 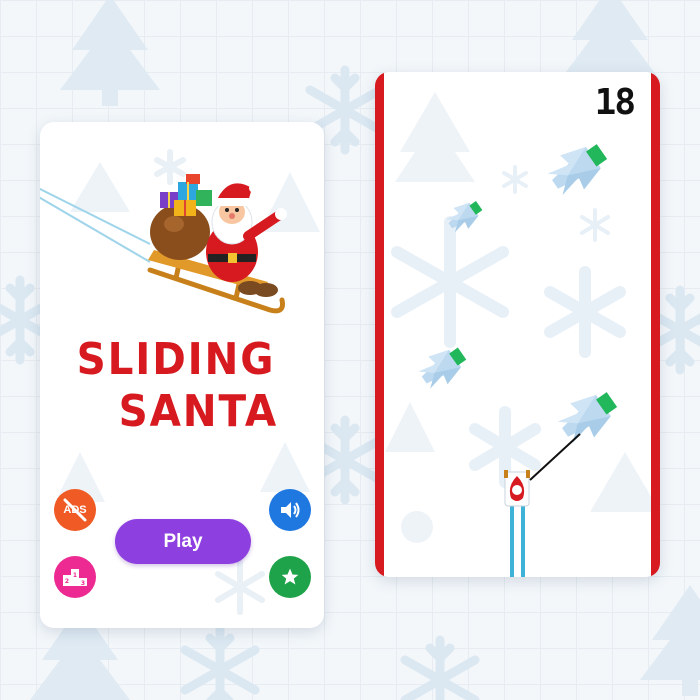 I want to click on game-title-line2: SANTA, so click(x=198, y=411).